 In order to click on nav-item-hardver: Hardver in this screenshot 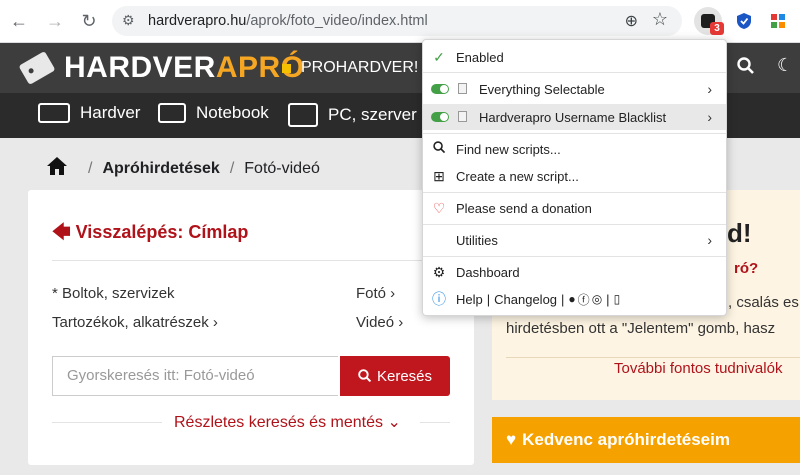, I will do `click(89, 113)`.